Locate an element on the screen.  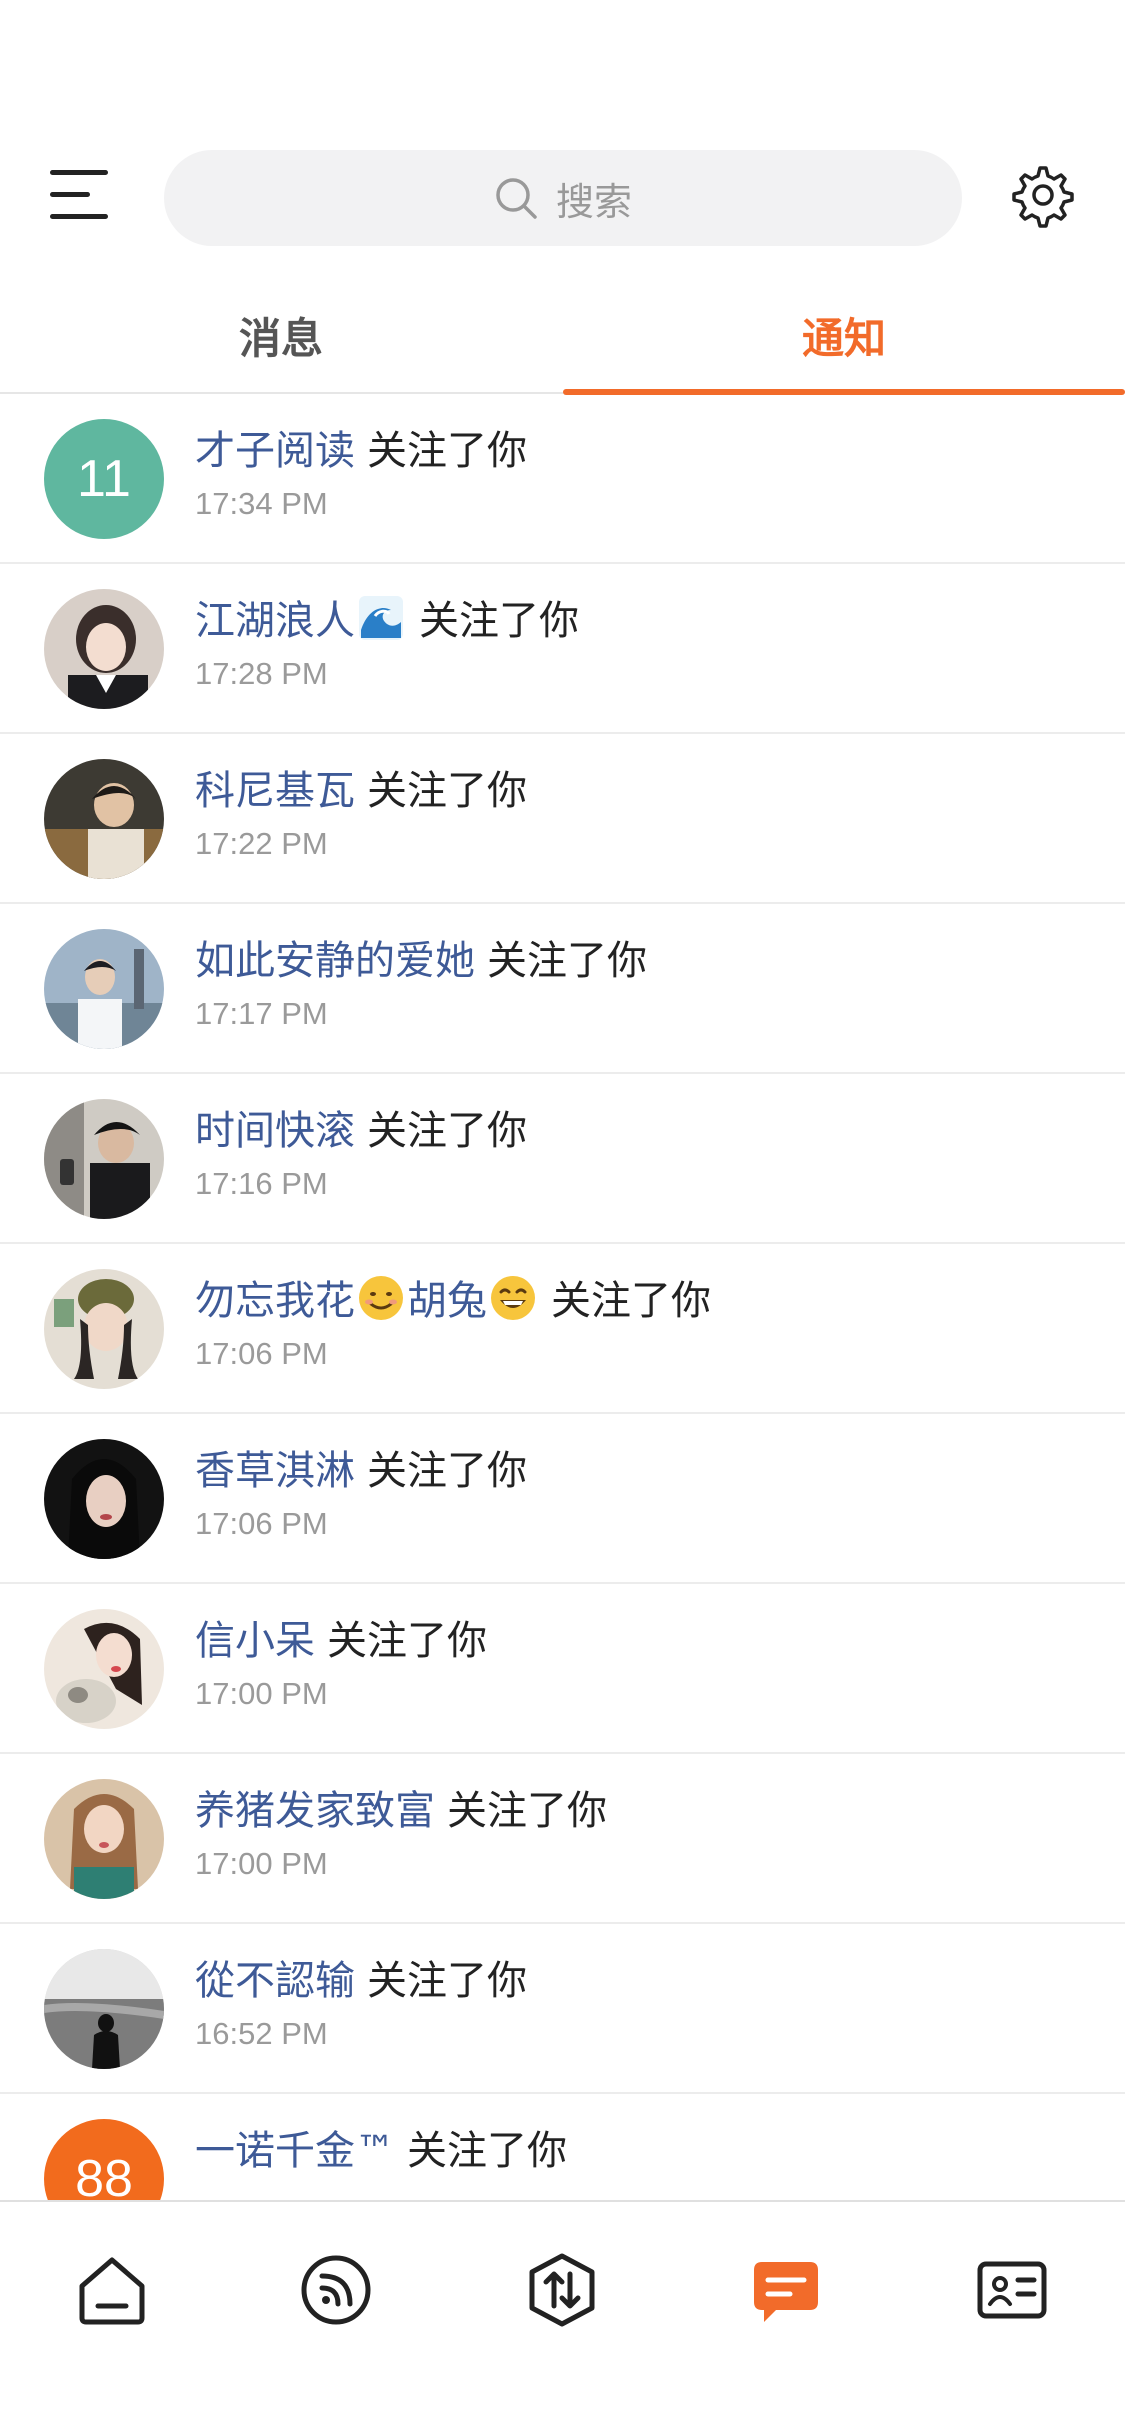
timestamp: 17:16 PM is located at coordinates (261, 1183).